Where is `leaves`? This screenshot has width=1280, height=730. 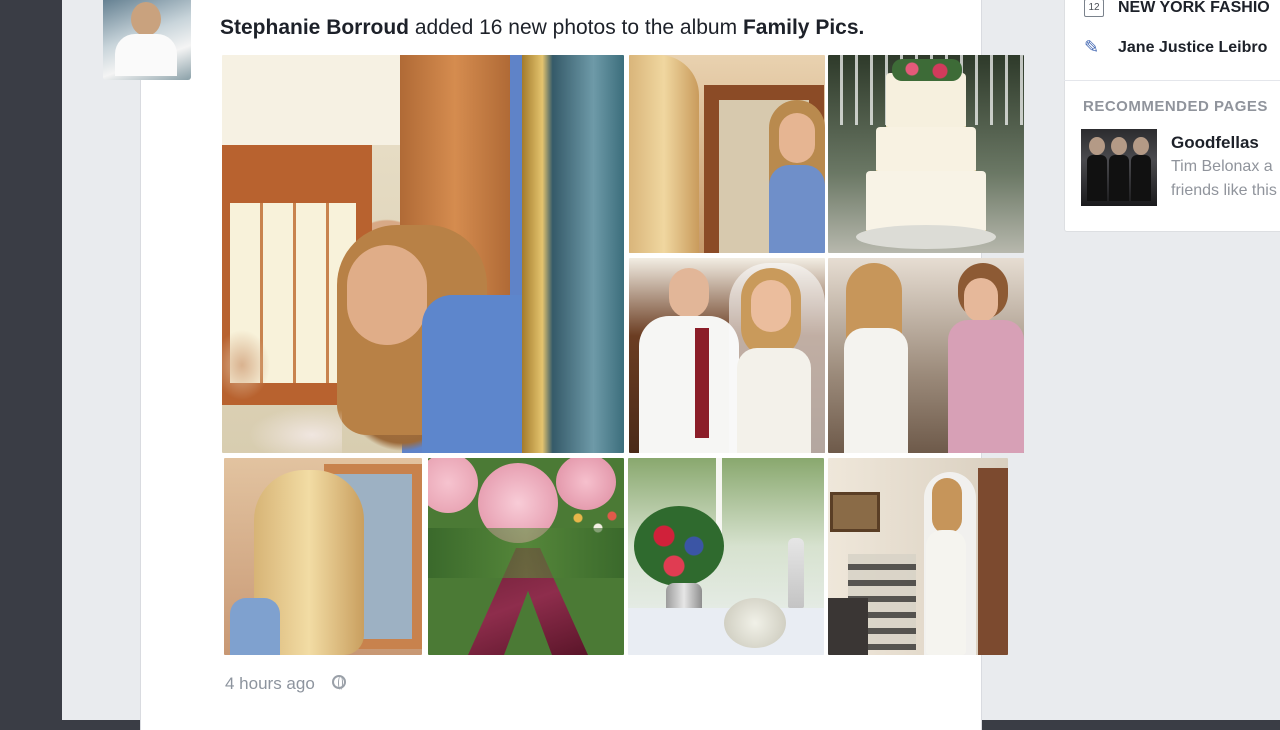 leaves is located at coordinates (526, 553).